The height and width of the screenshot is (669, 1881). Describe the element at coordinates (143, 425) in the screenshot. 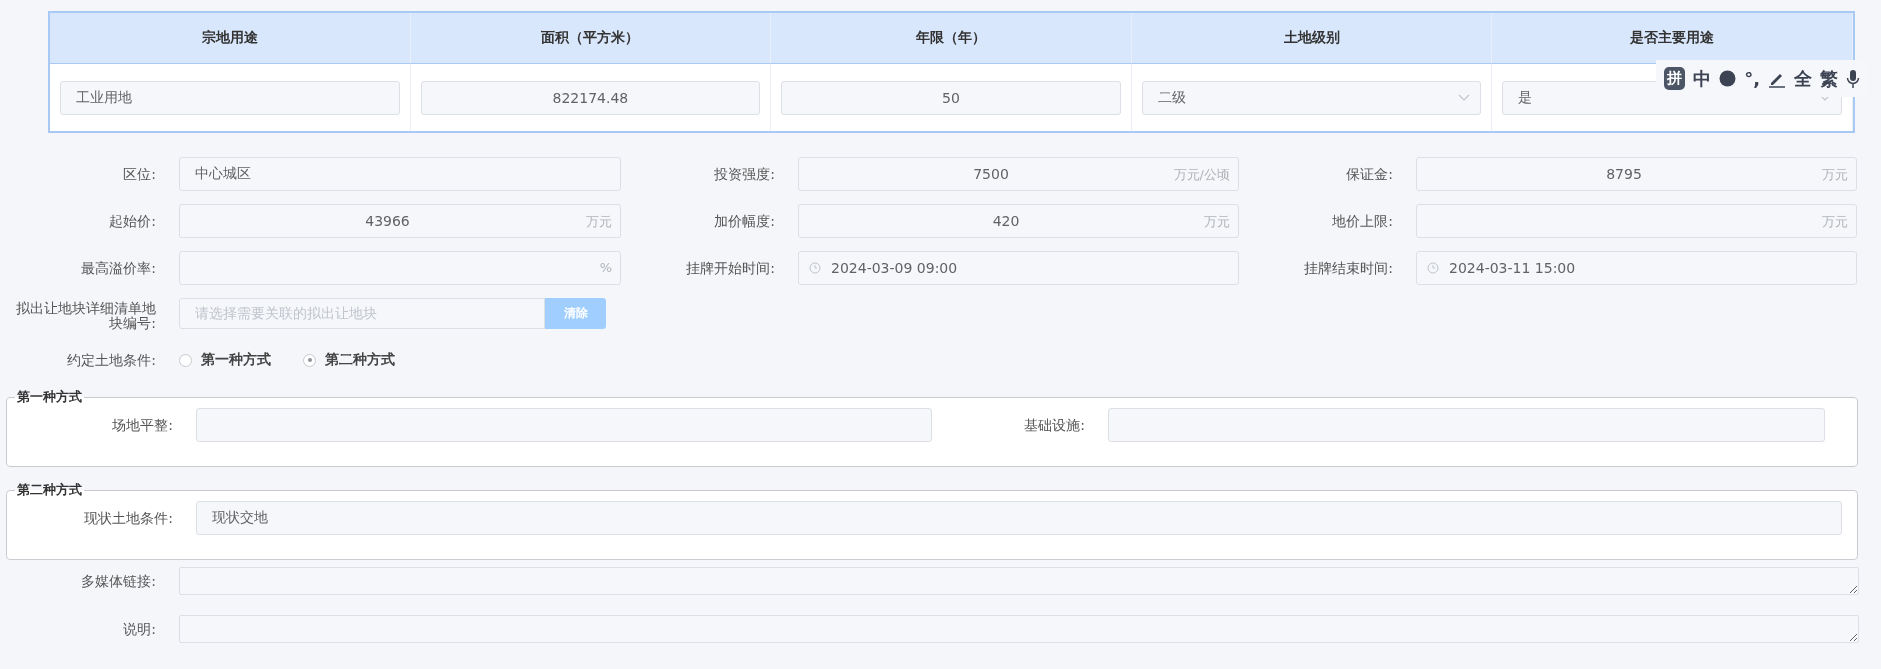

I see `field-label: 场地平整:` at that location.